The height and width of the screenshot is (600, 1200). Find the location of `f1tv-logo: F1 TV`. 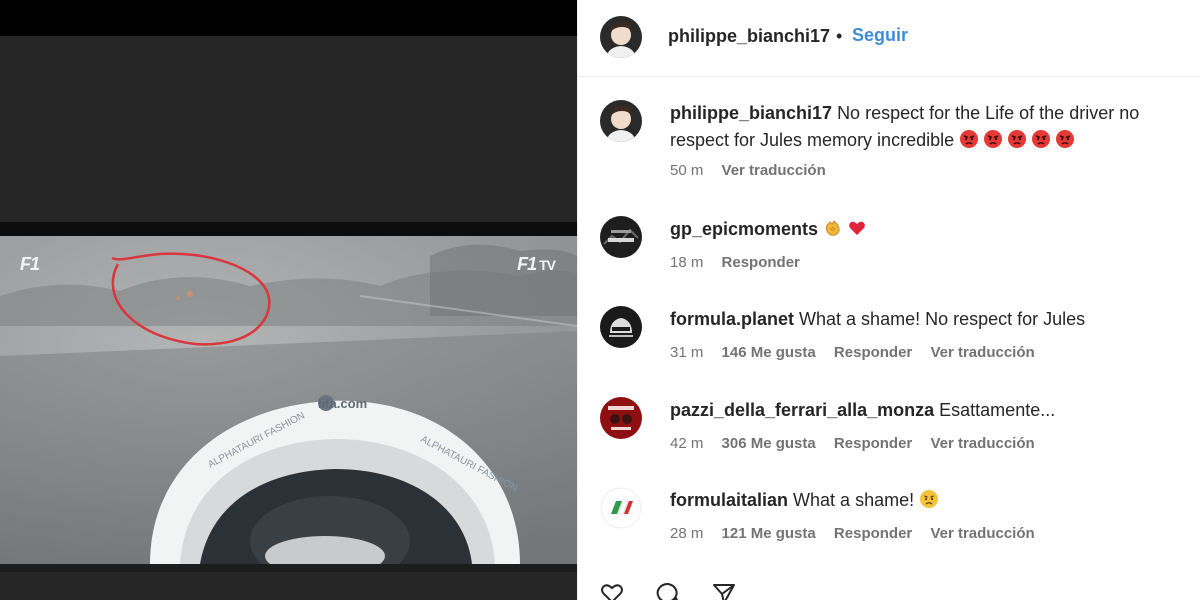

f1tv-logo: F1 TV is located at coordinates (536, 264).